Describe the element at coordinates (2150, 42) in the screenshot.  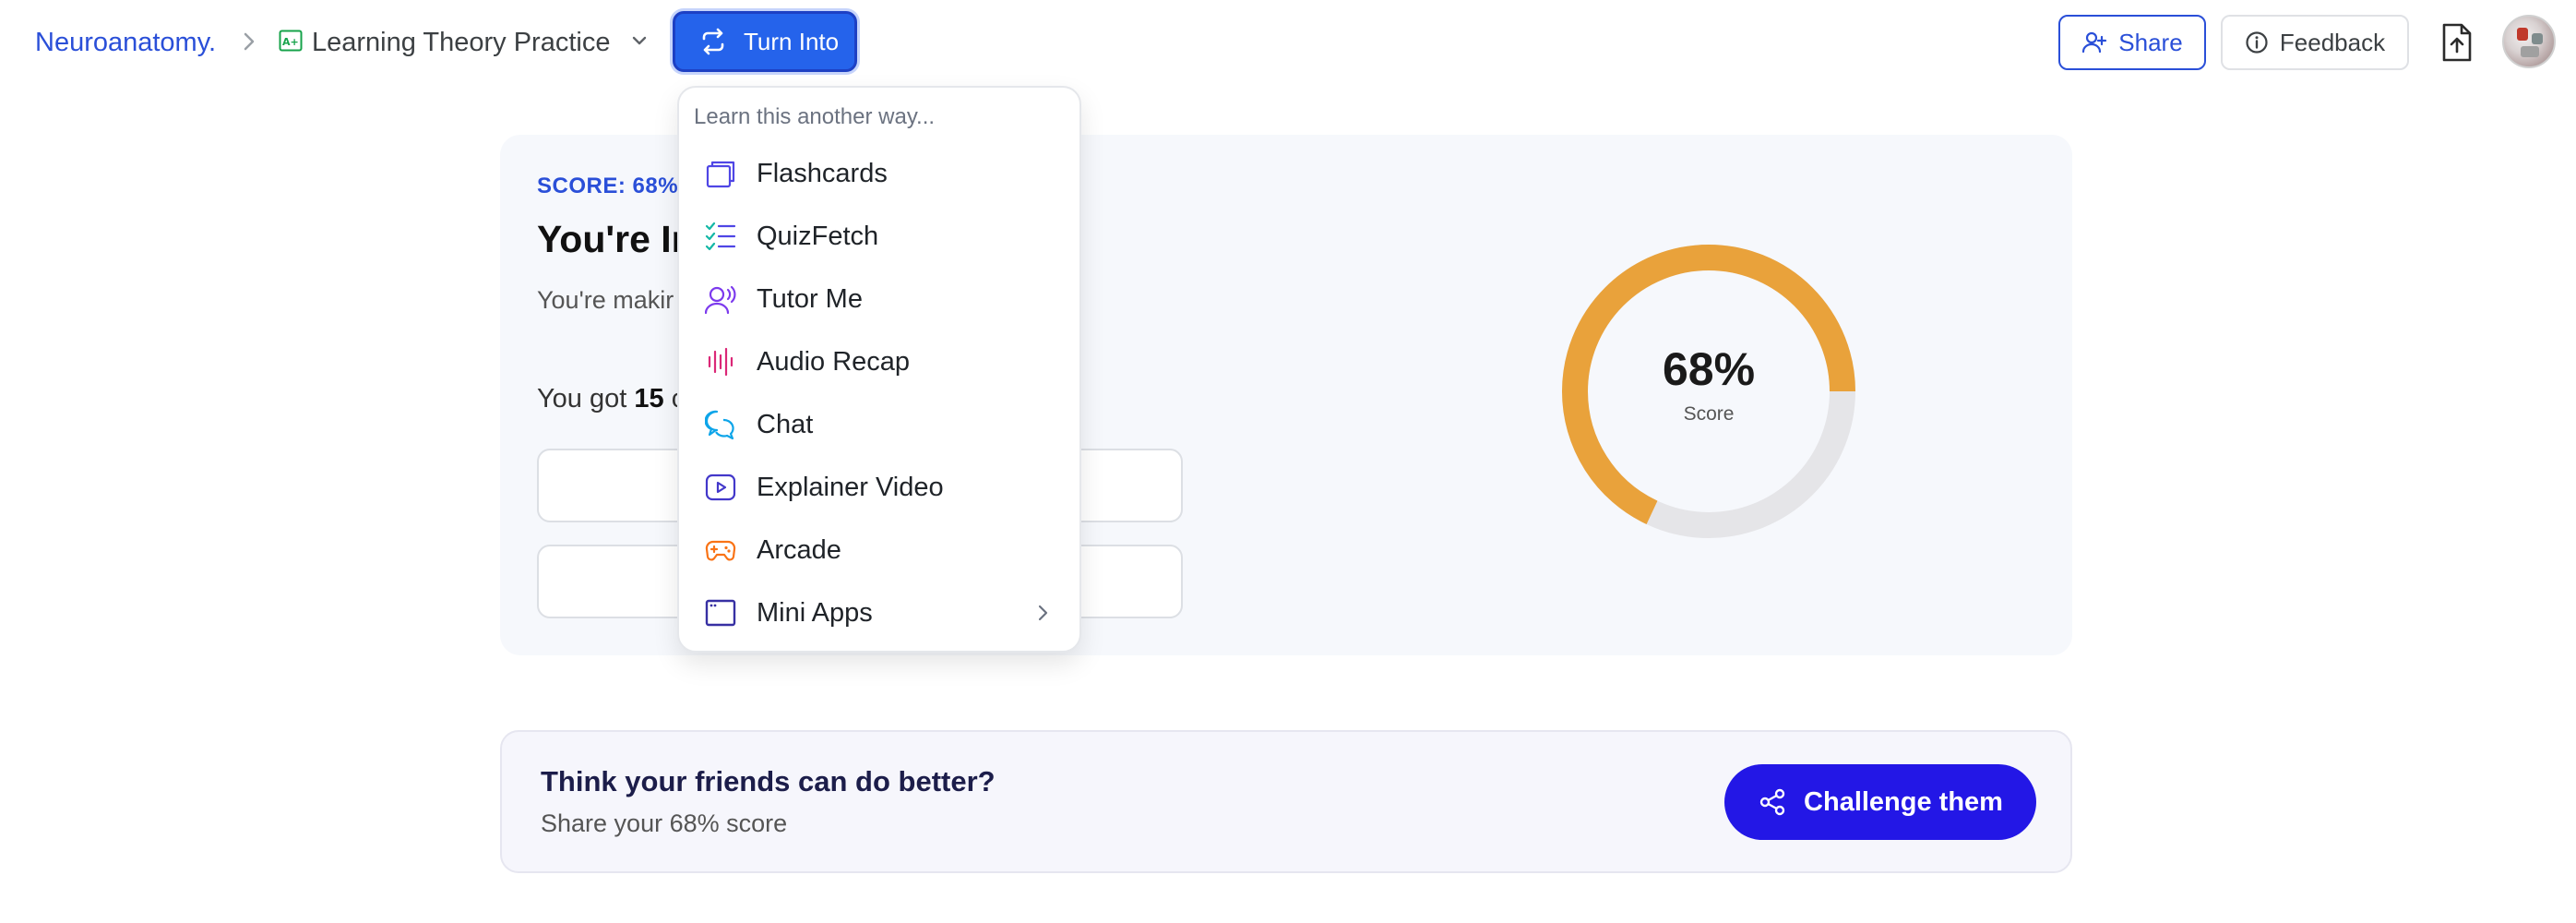
I see `share-label: Share` at that location.